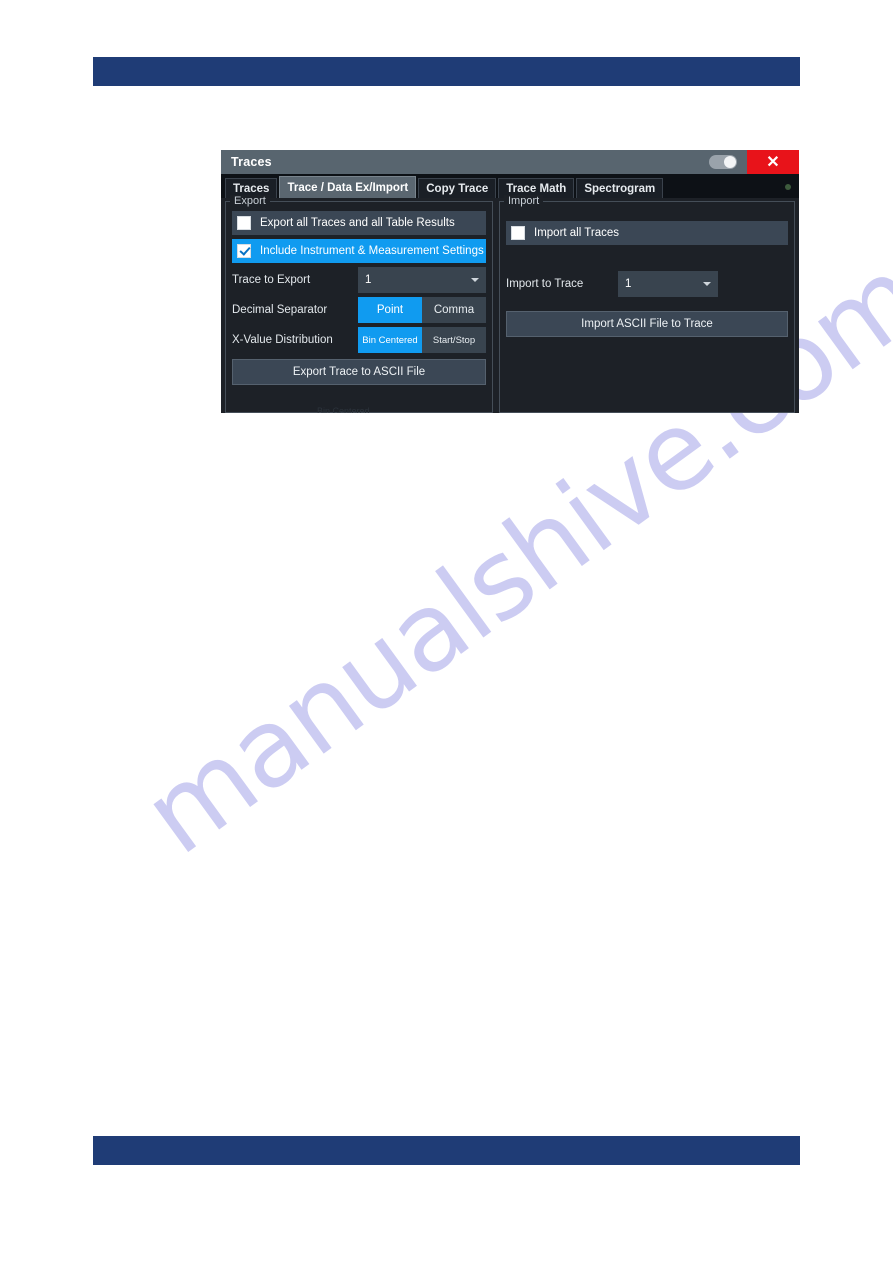 The image size is (893, 1263). I want to click on x-value-distribution-segmented: Bin Centered Start/Stop, so click(422, 340).